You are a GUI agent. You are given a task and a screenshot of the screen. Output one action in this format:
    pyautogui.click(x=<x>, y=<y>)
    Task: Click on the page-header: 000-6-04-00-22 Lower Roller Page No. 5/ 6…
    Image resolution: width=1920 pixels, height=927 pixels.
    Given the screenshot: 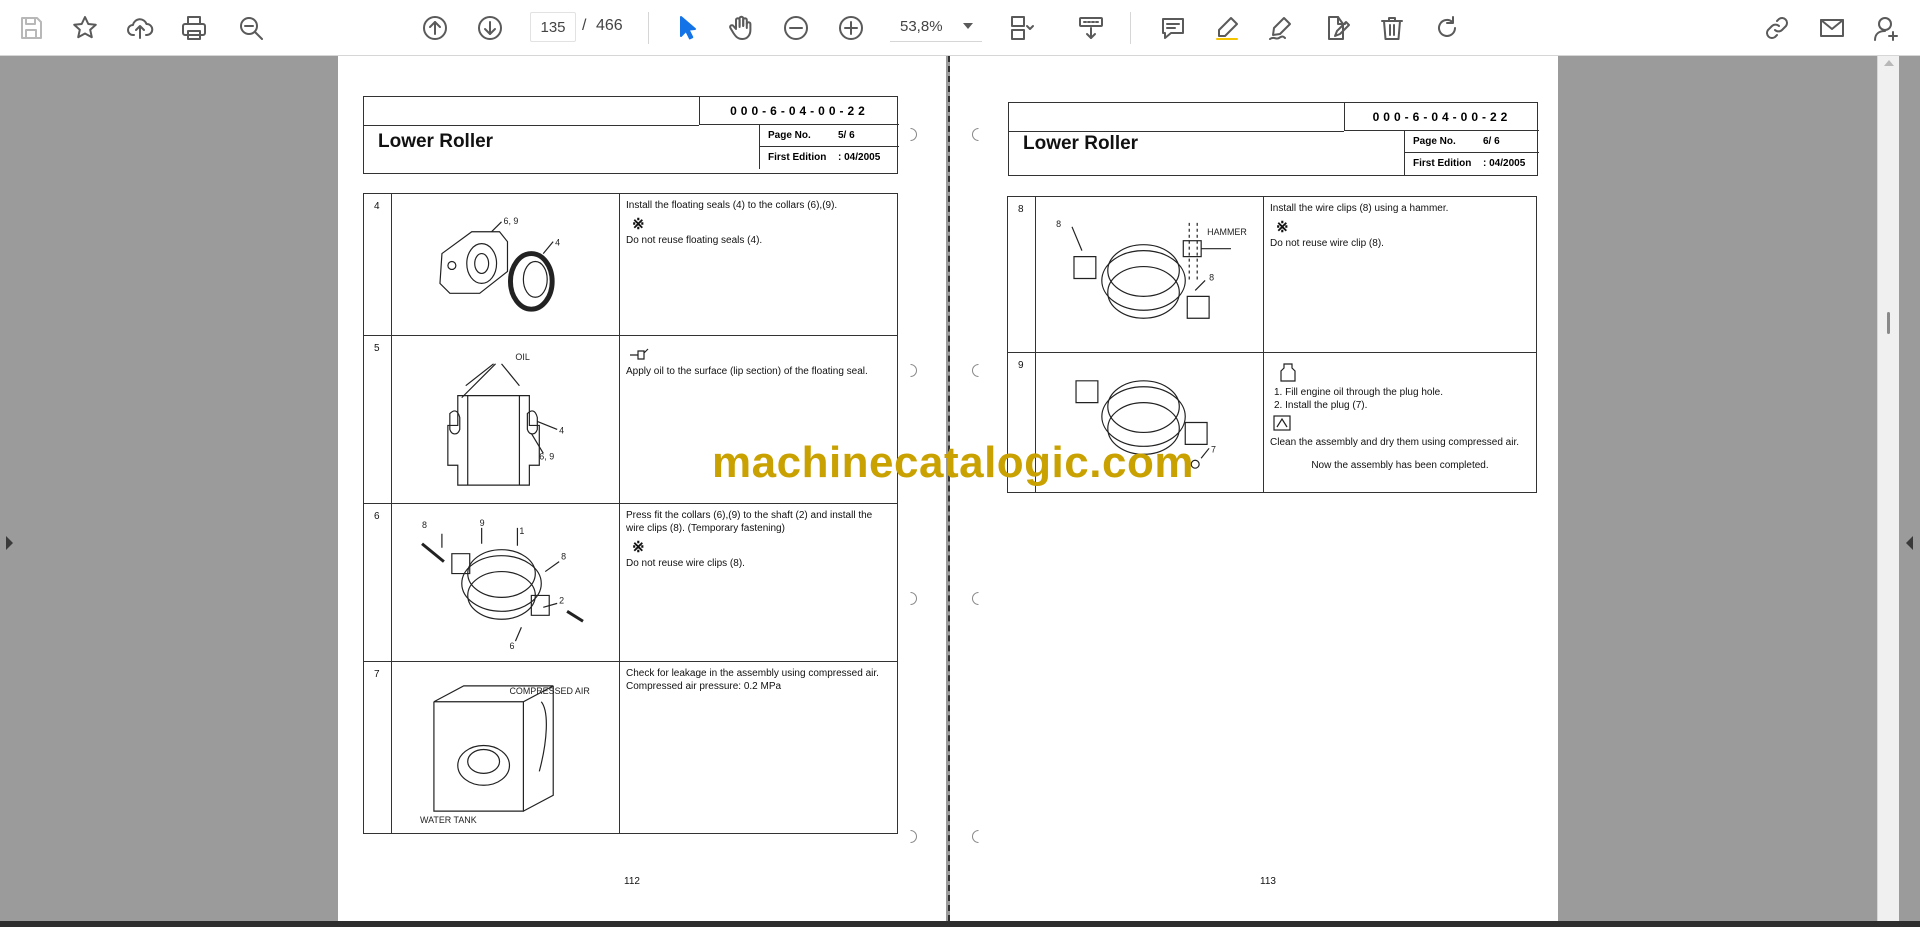 What is the action you would take?
    pyautogui.click(x=631, y=135)
    